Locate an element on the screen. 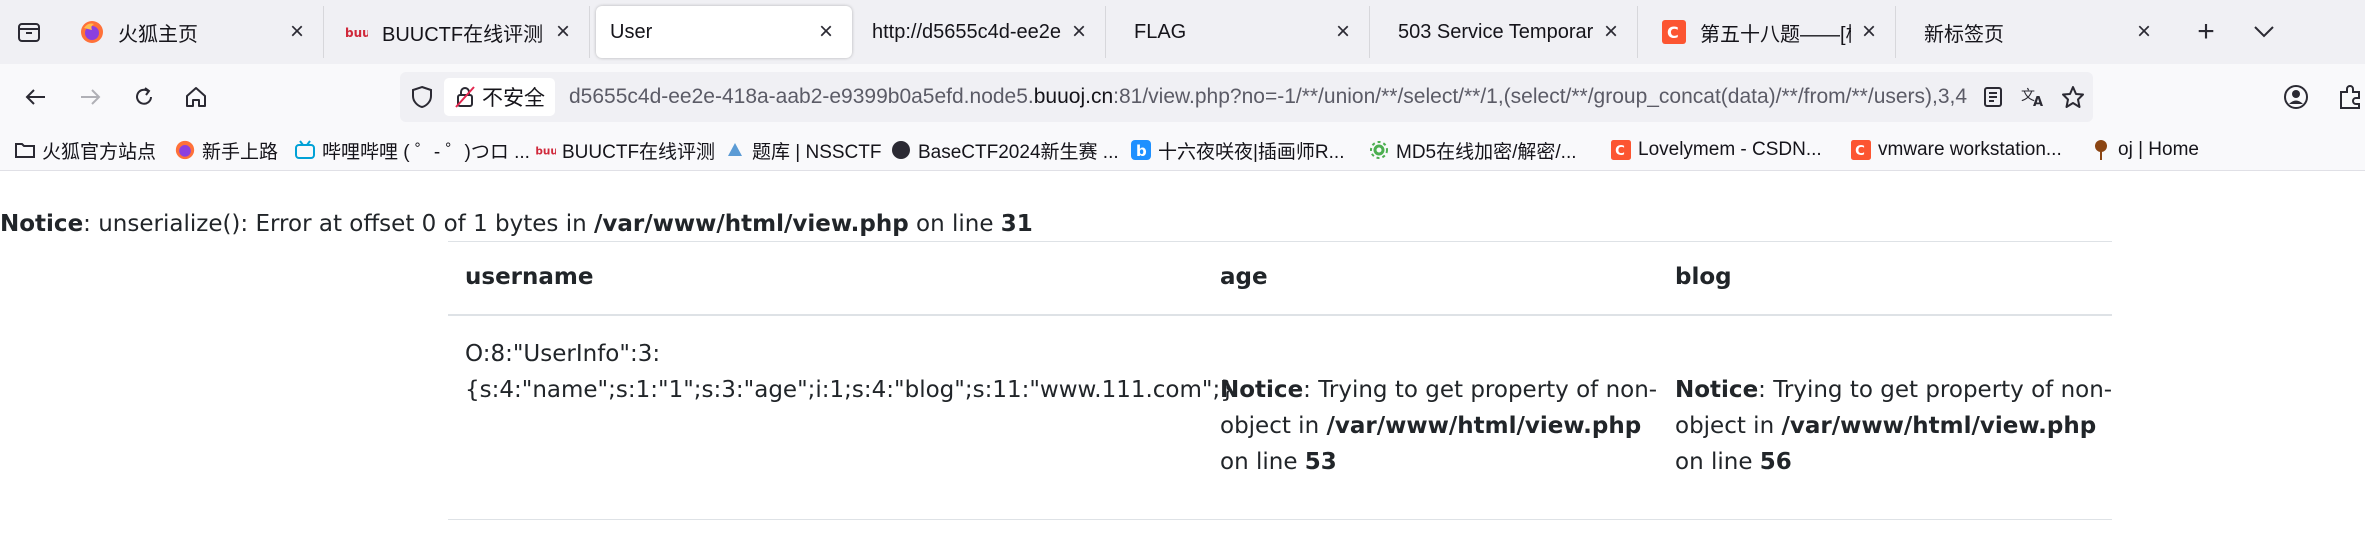 This screenshot has width=2365, height=535. account-button is located at coordinates (2296, 97).